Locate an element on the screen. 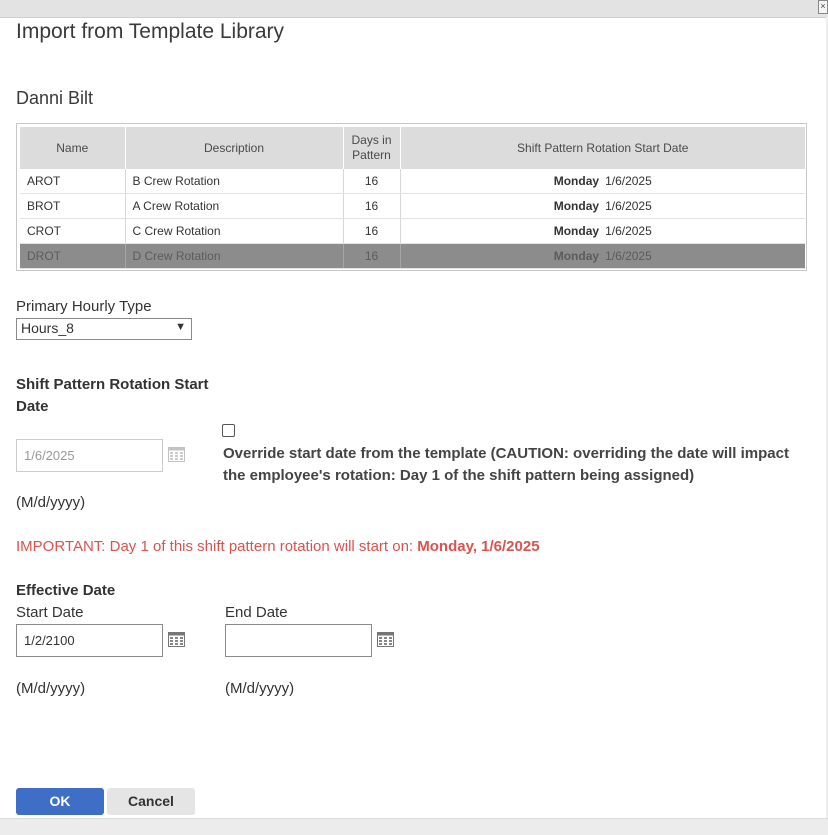 This screenshot has height=835, width=828. start-date-label: Start Date is located at coordinates (50, 612).